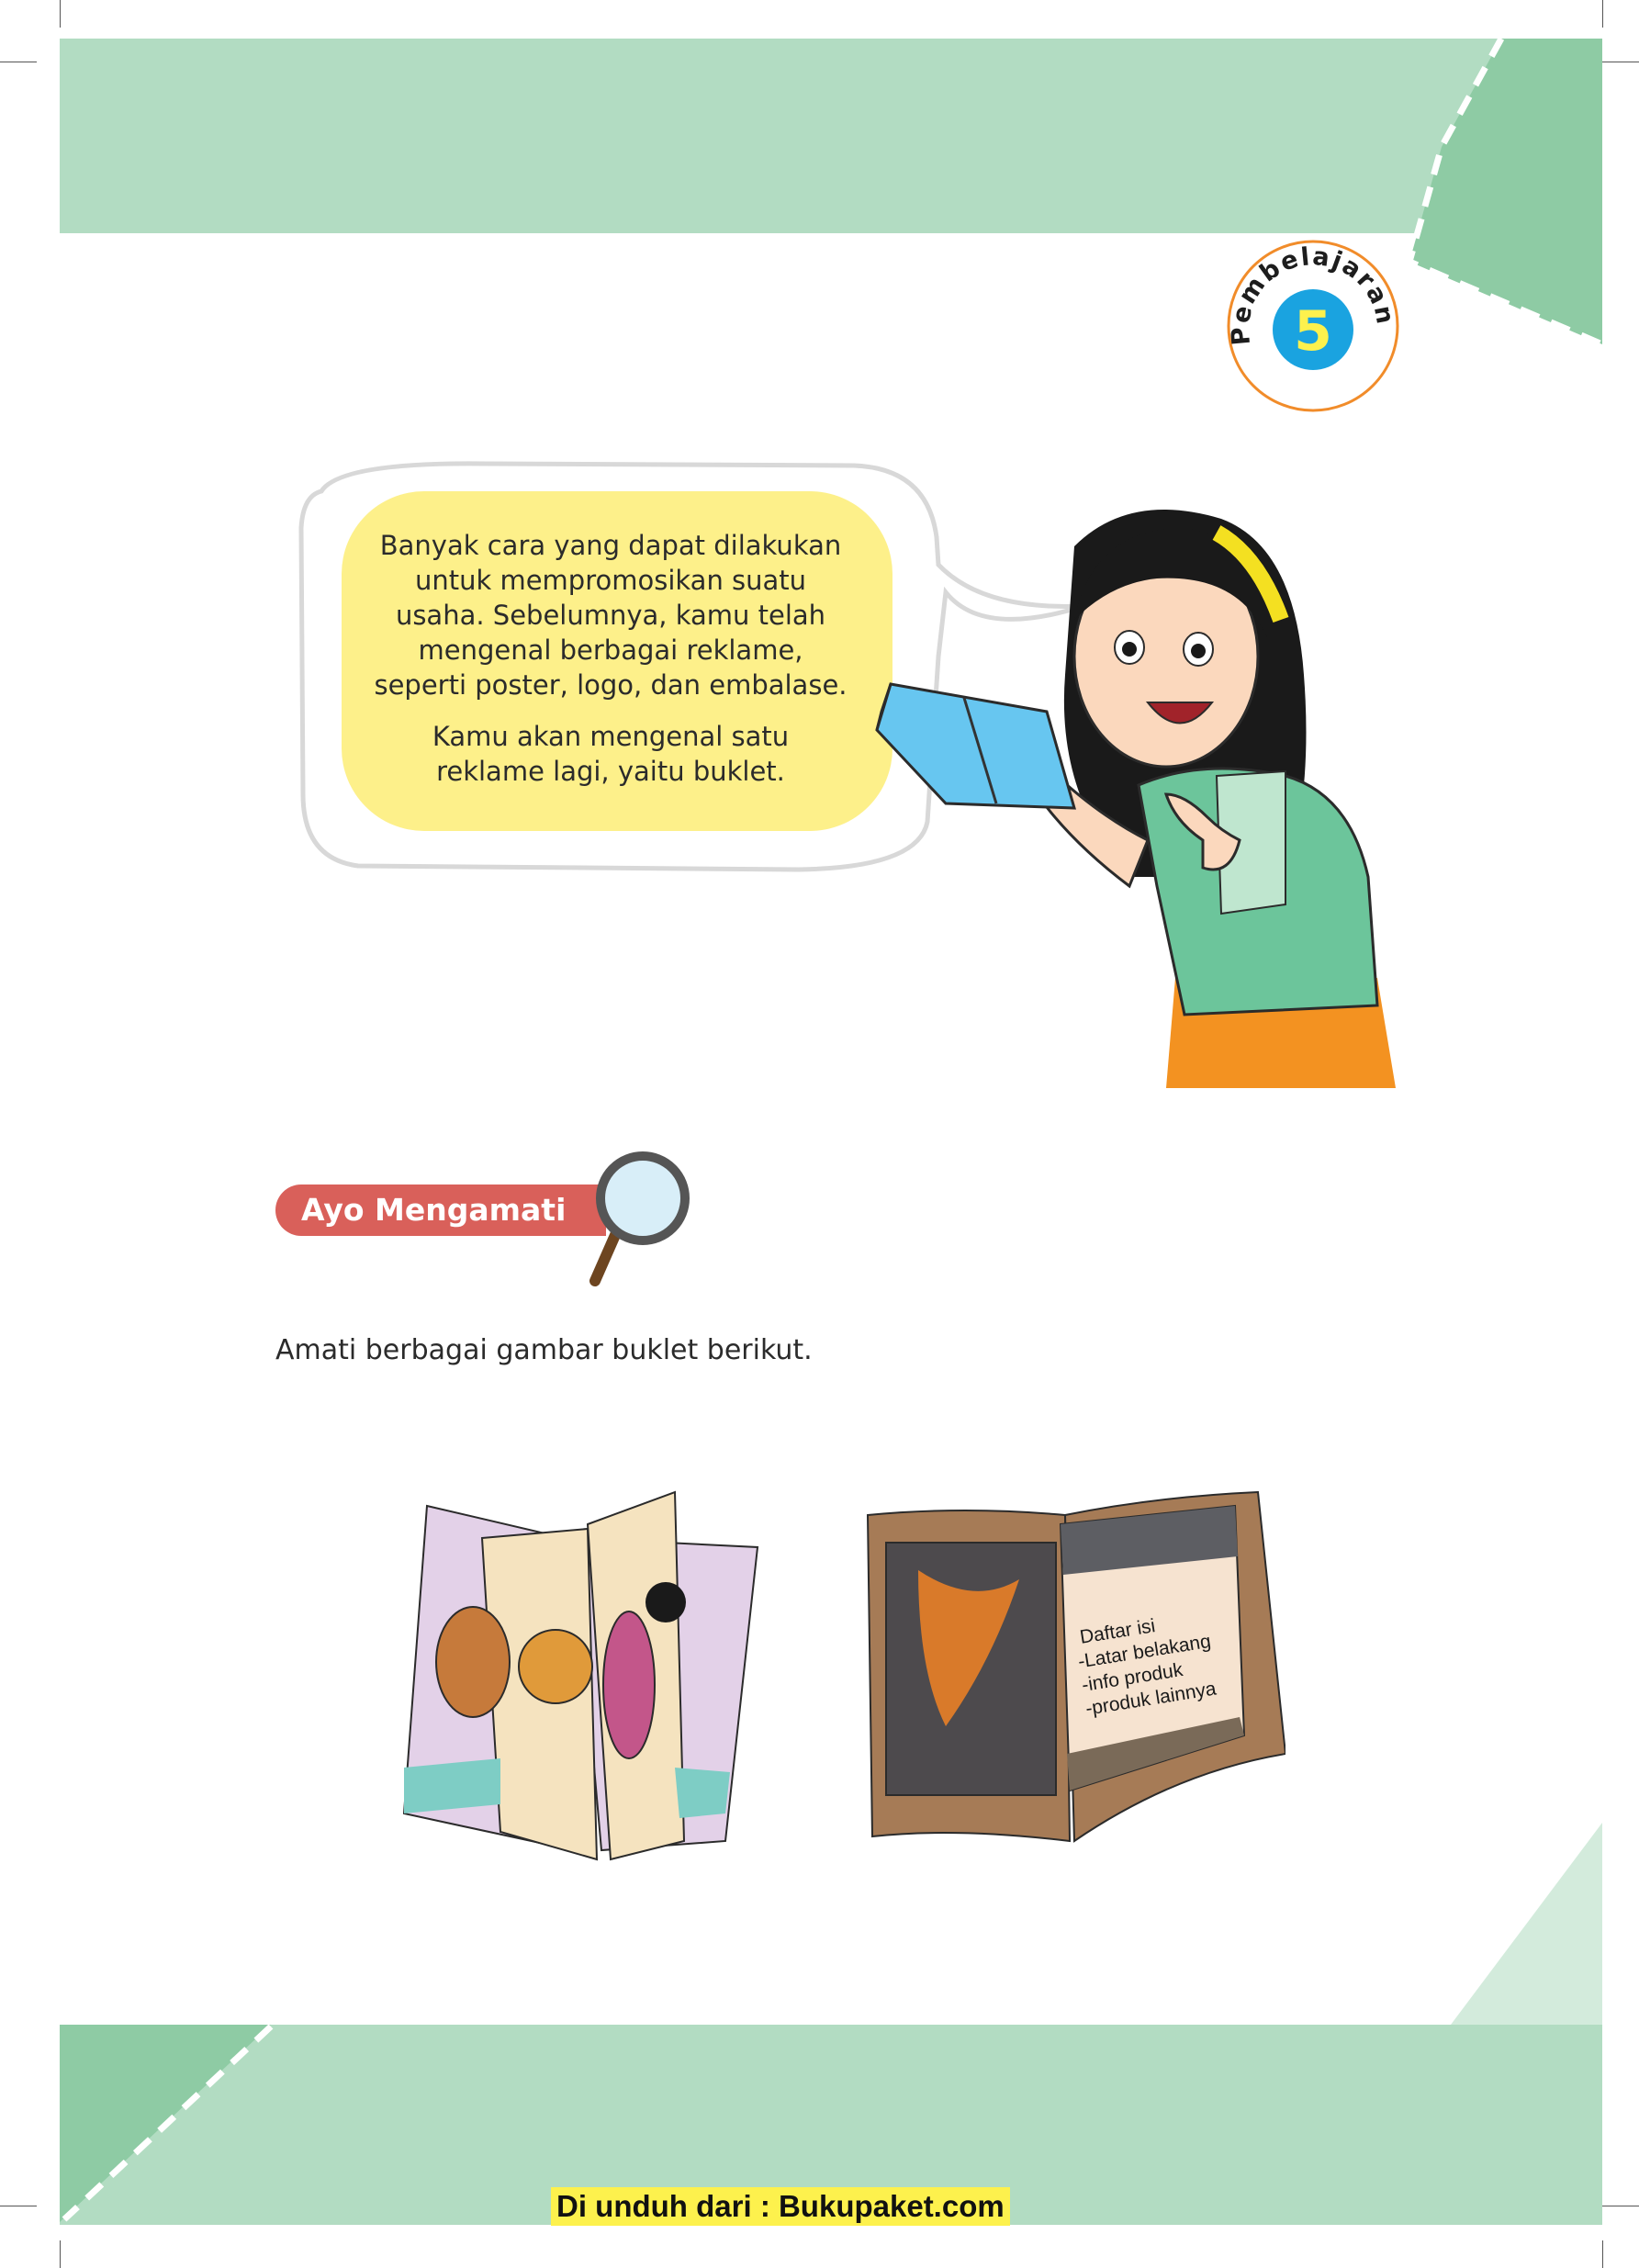 The height and width of the screenshot is (2268, 1639). I want to click on magnifier-icon, so click(639, 1218).